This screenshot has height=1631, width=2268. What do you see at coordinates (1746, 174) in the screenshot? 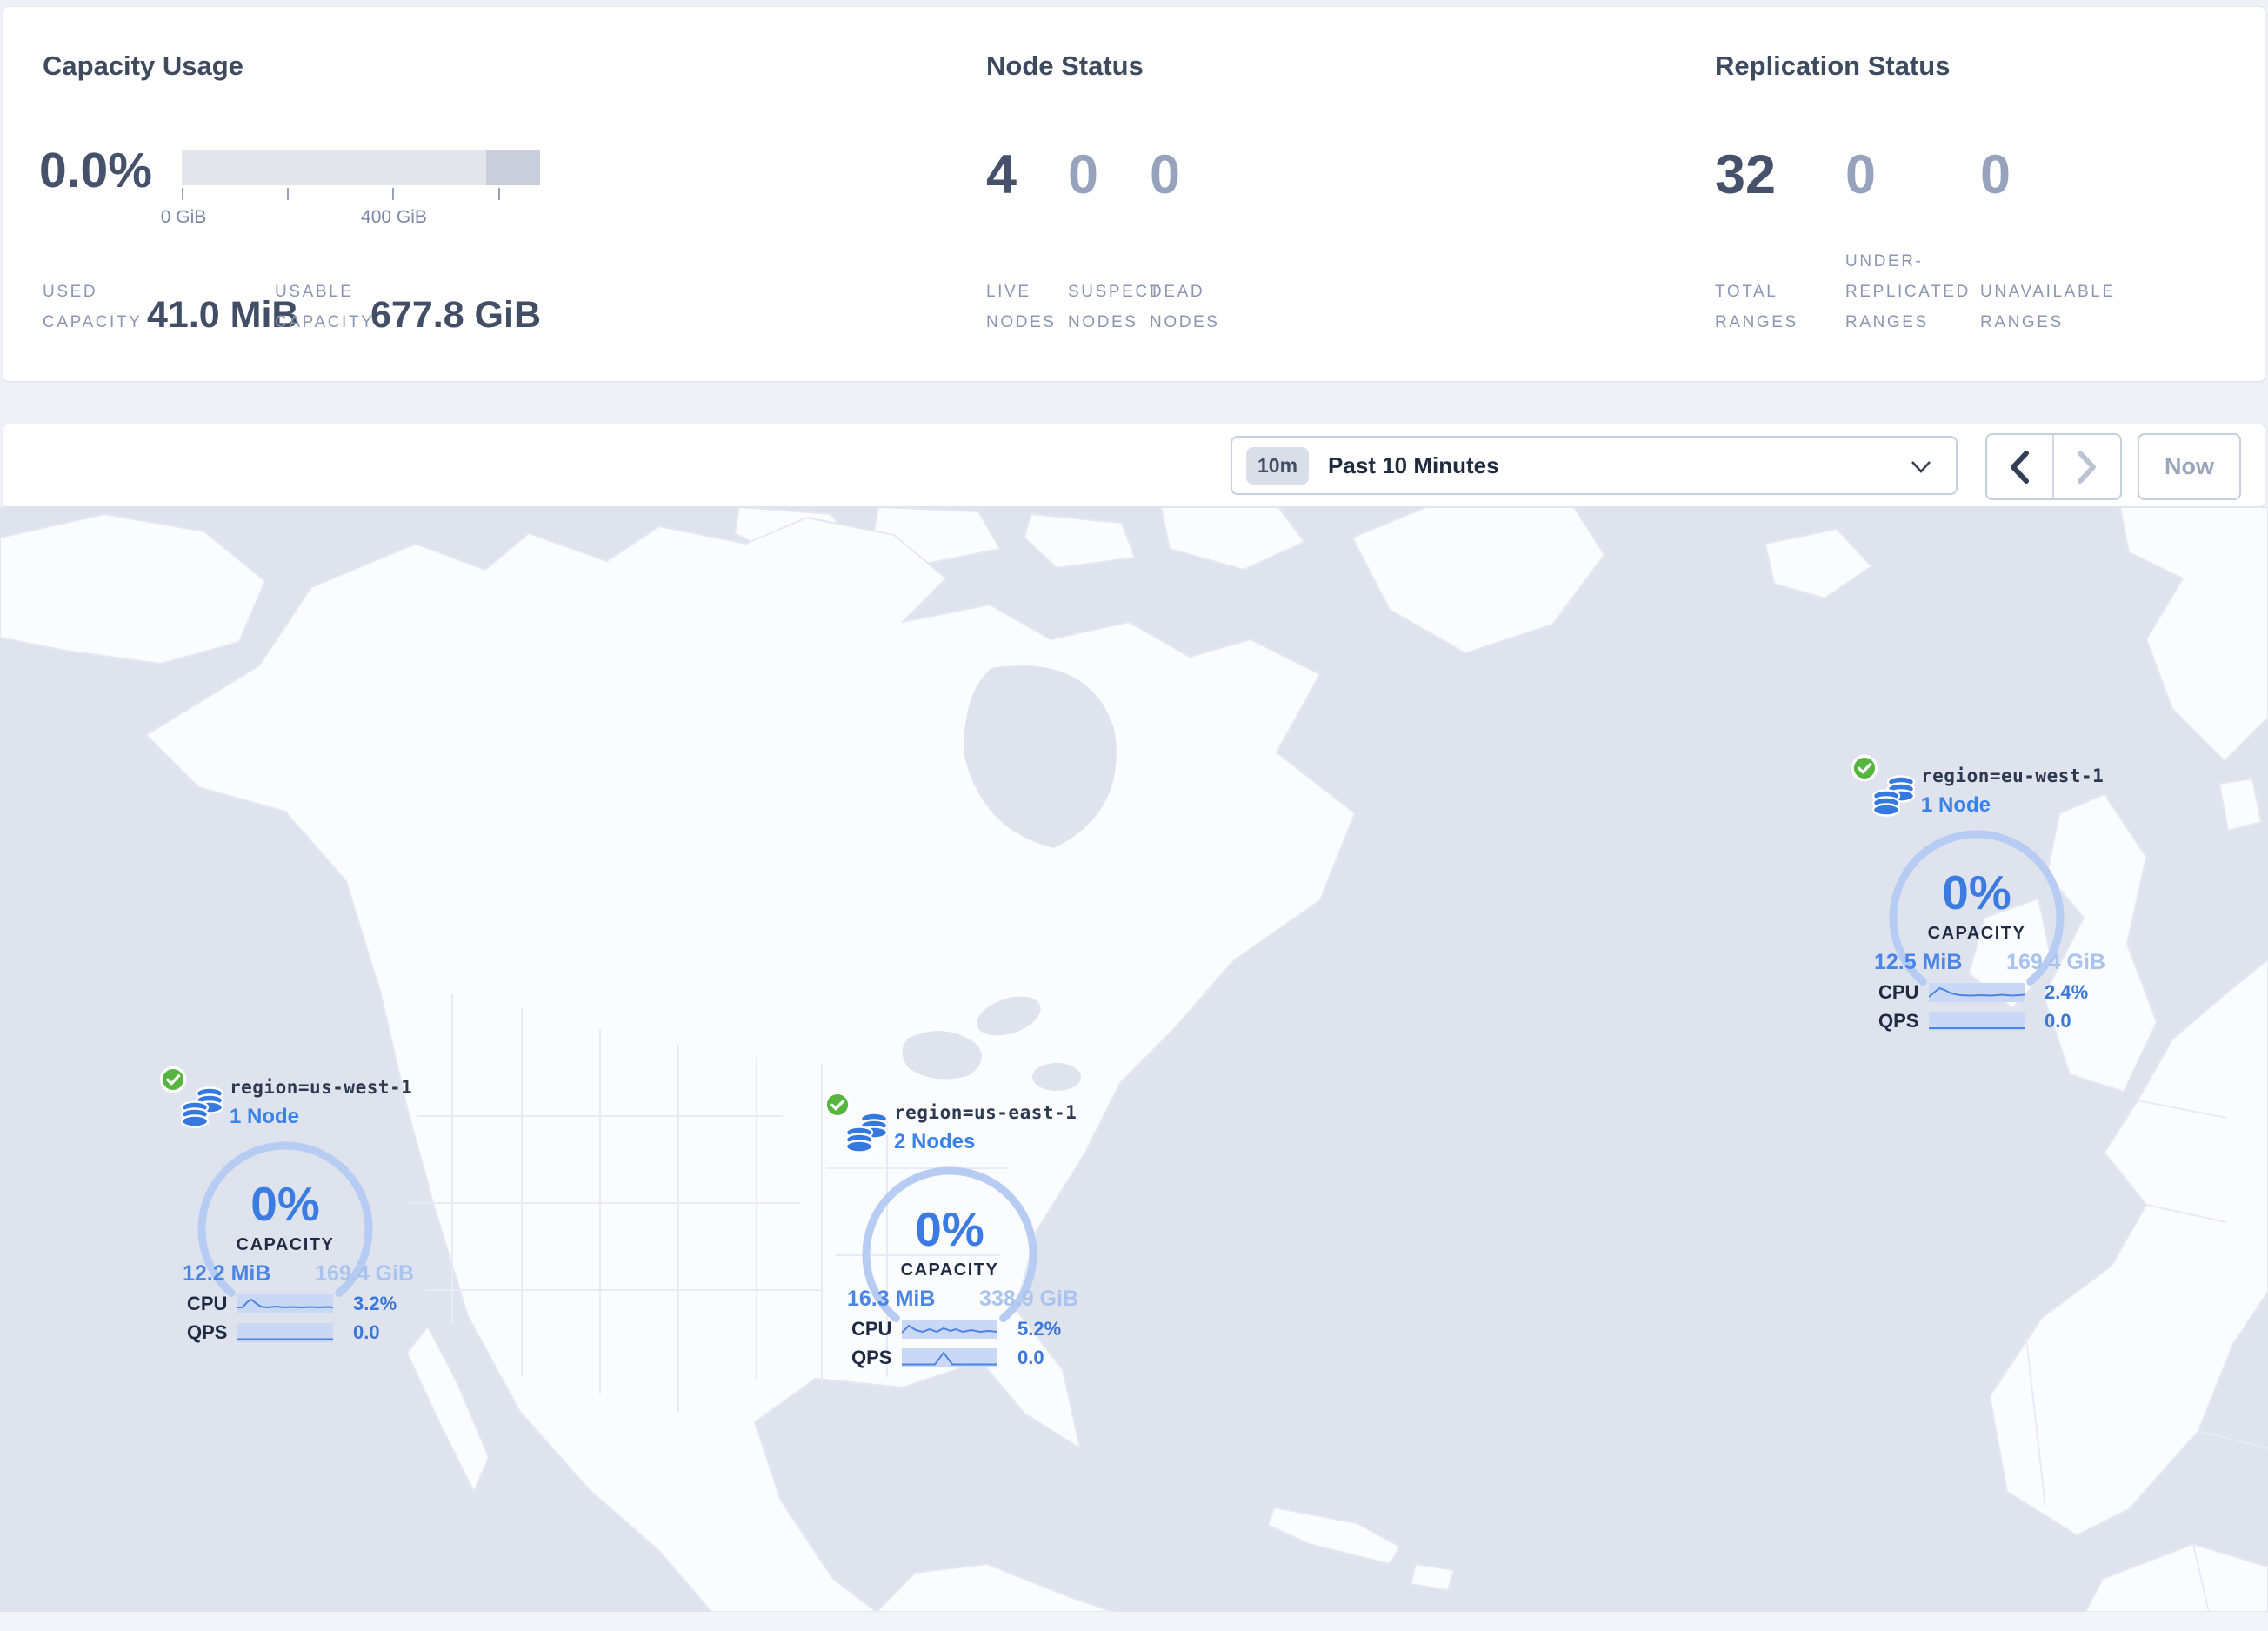
I see `total-ranges-count: 32` at bounding box center [1746, 174].